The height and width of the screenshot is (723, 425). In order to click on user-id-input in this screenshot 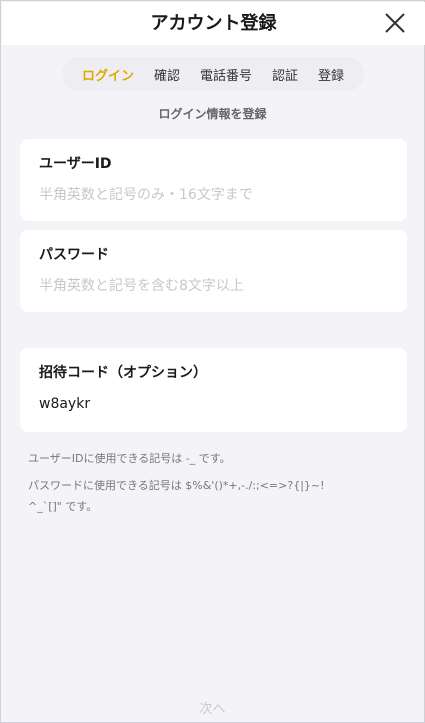, I will do `click(214, 195)`.